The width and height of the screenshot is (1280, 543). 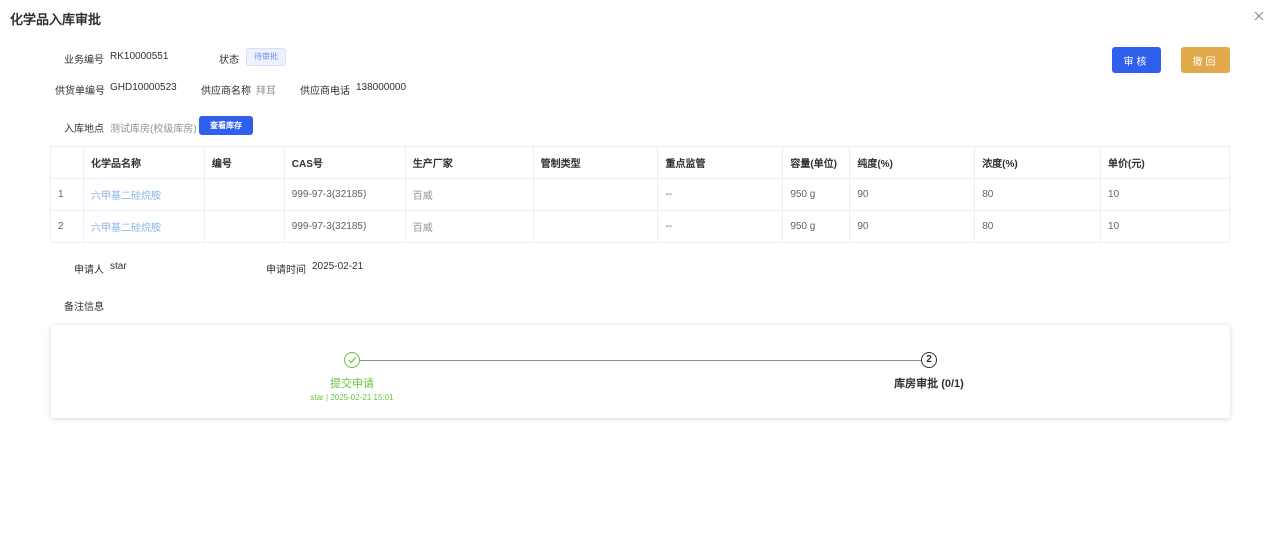 What do you see at coordinates (325, 91) in the screenshot?
I see `supplier-phone-label: 供应商电话` at bounding box center [325, 91].